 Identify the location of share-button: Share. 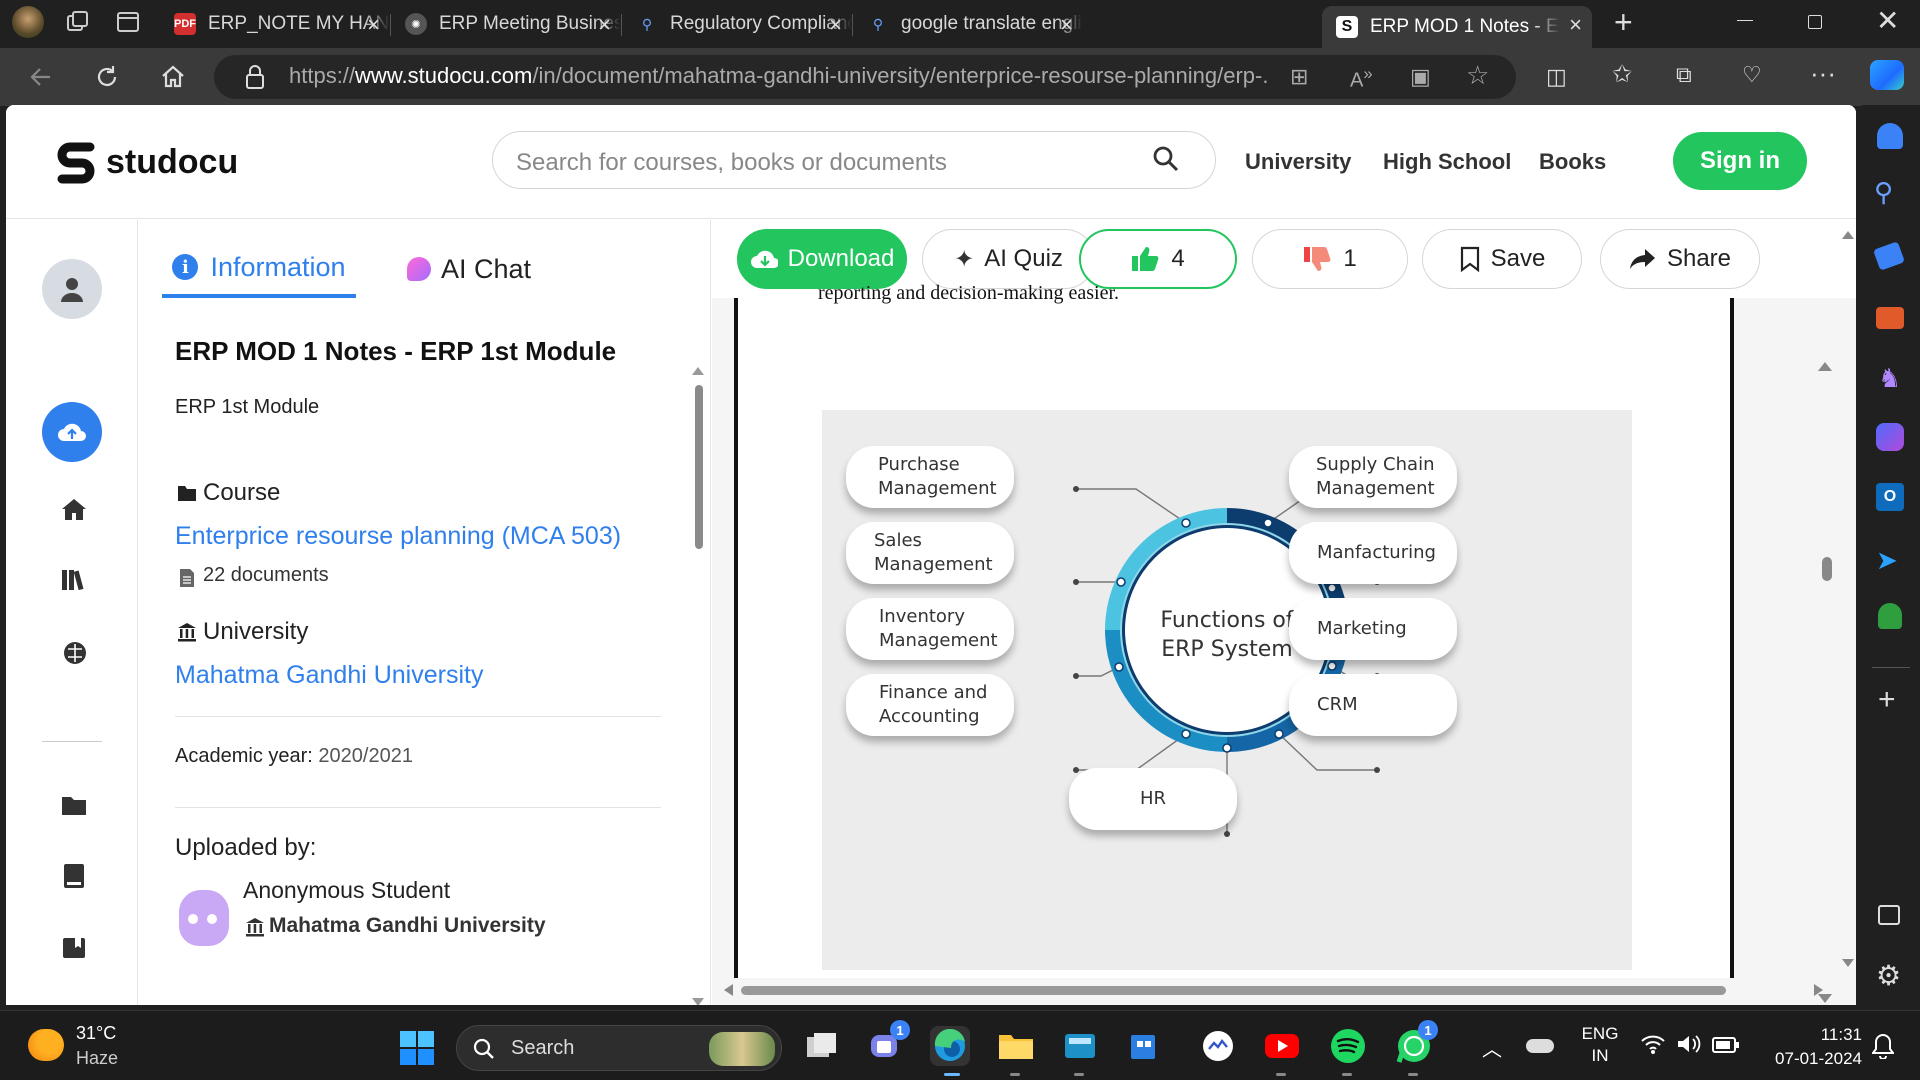
(1680, 259).